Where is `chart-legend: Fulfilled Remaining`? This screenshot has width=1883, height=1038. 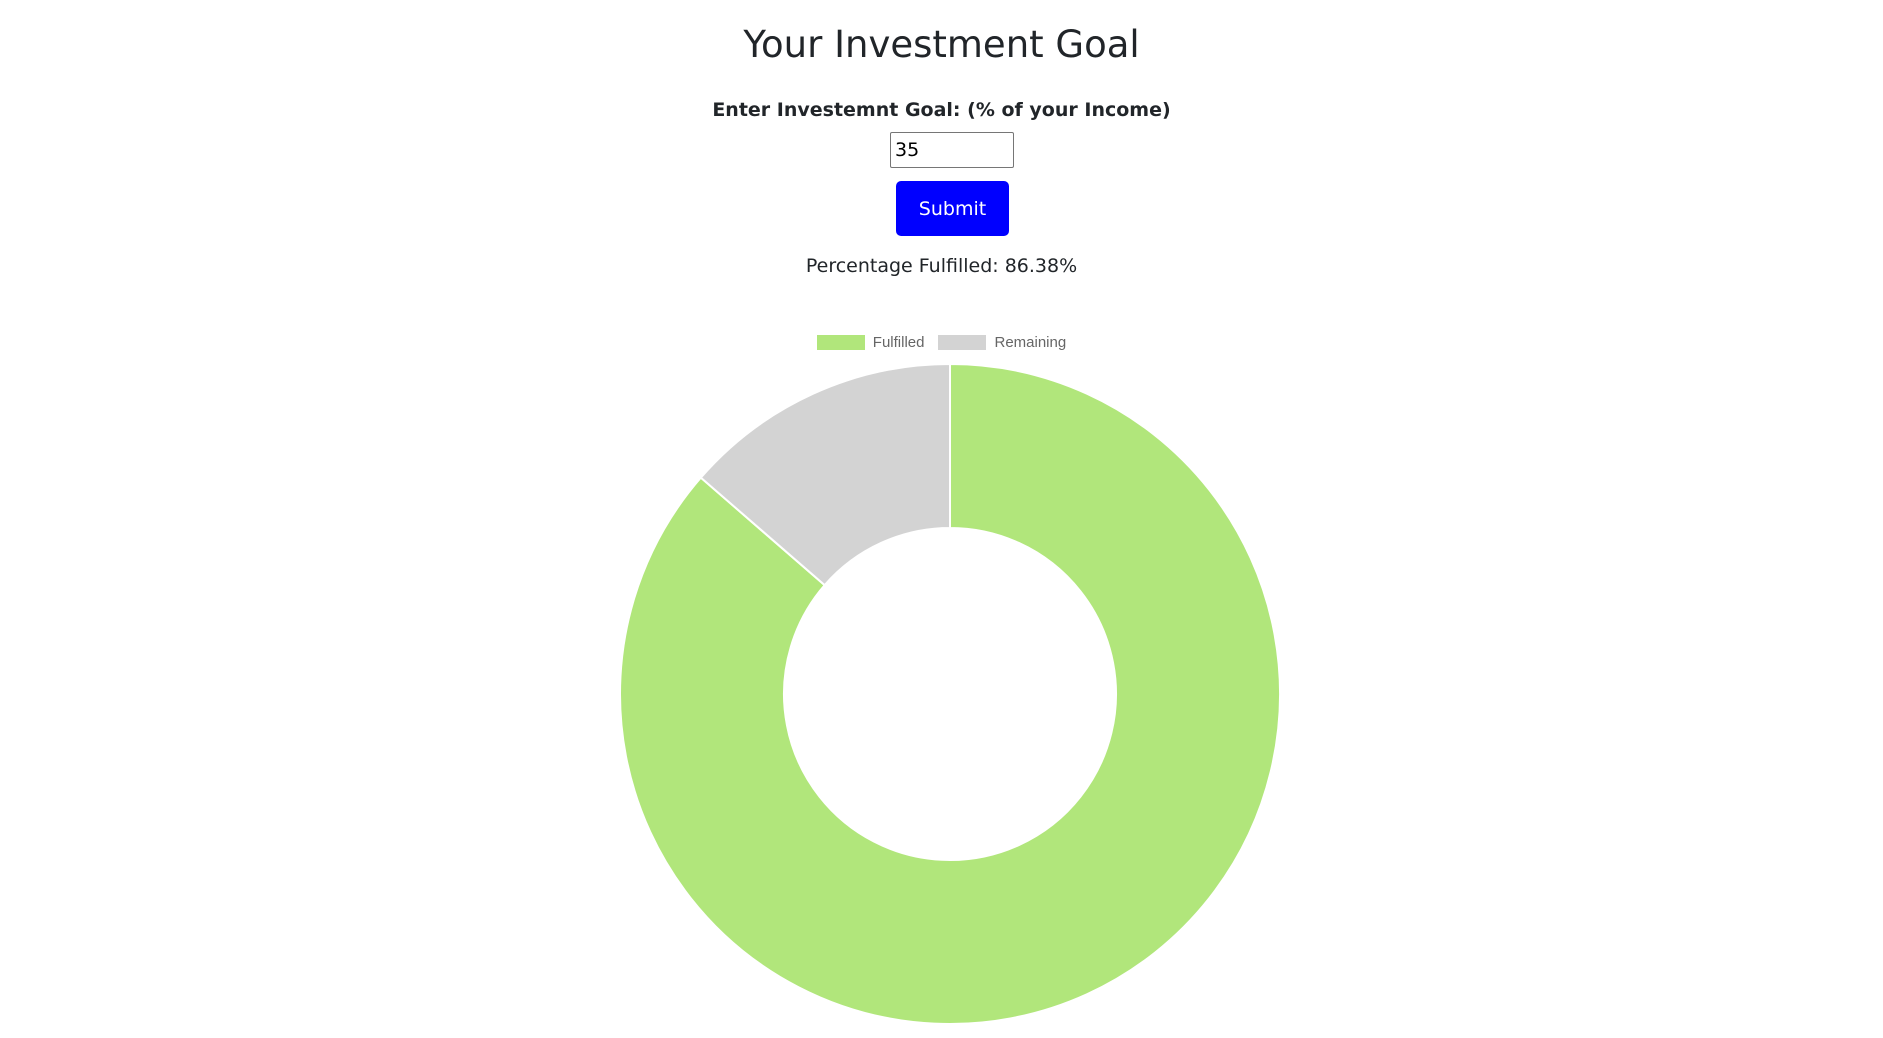 chart-legend: Fulfilled Remaining is located at coordinates (941, 342).